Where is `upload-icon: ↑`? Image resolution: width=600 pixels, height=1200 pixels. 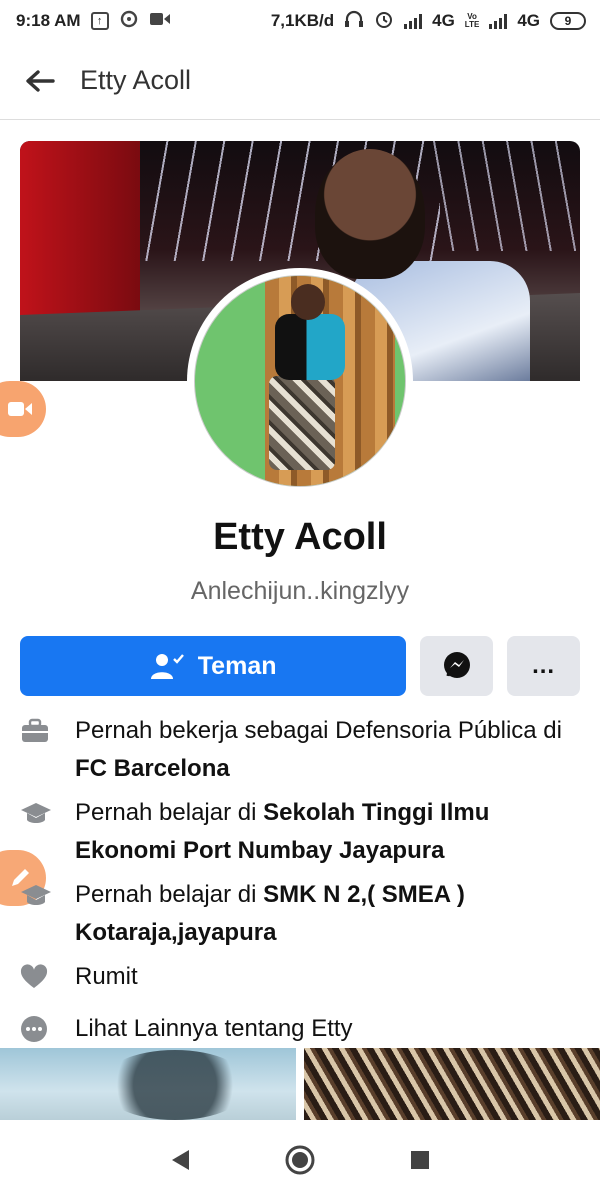
upload-icon: ↑ is located at coordinates (99, 21).